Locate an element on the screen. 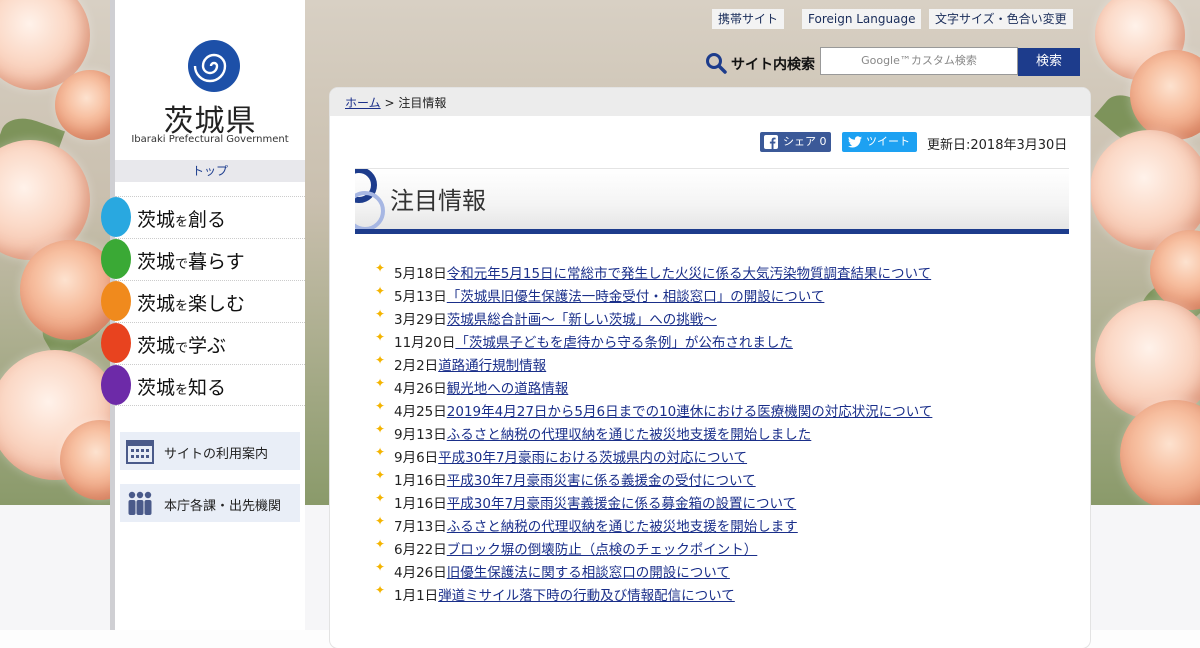 This screenshot has width=1200, height=648. facebook-share-button: シェア 0 is located at coordinates (795, 142).